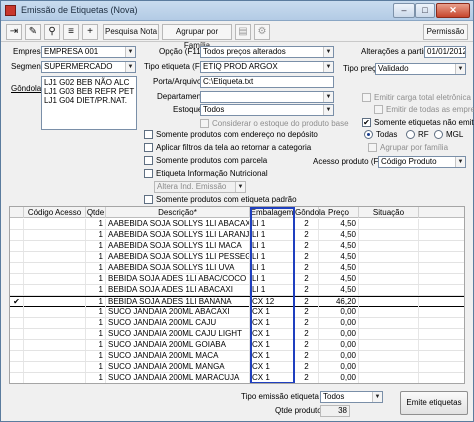 Image resolution: width=474 pixels, height=422 pixels. Describe the element at coordinates (226, 199) in the screenshot. I see `padrao-label: Somente produtos com etiqueta padrão` at that location.